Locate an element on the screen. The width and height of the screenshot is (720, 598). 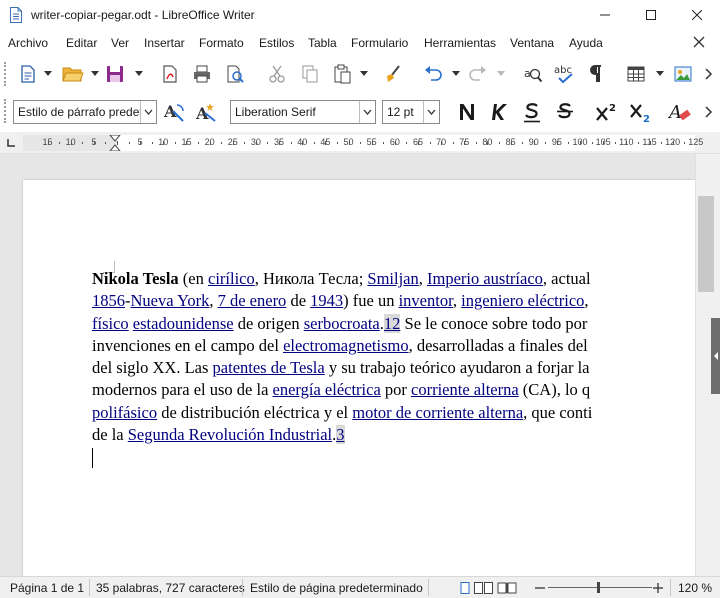
bold-button is located at coordinates (467, 112).